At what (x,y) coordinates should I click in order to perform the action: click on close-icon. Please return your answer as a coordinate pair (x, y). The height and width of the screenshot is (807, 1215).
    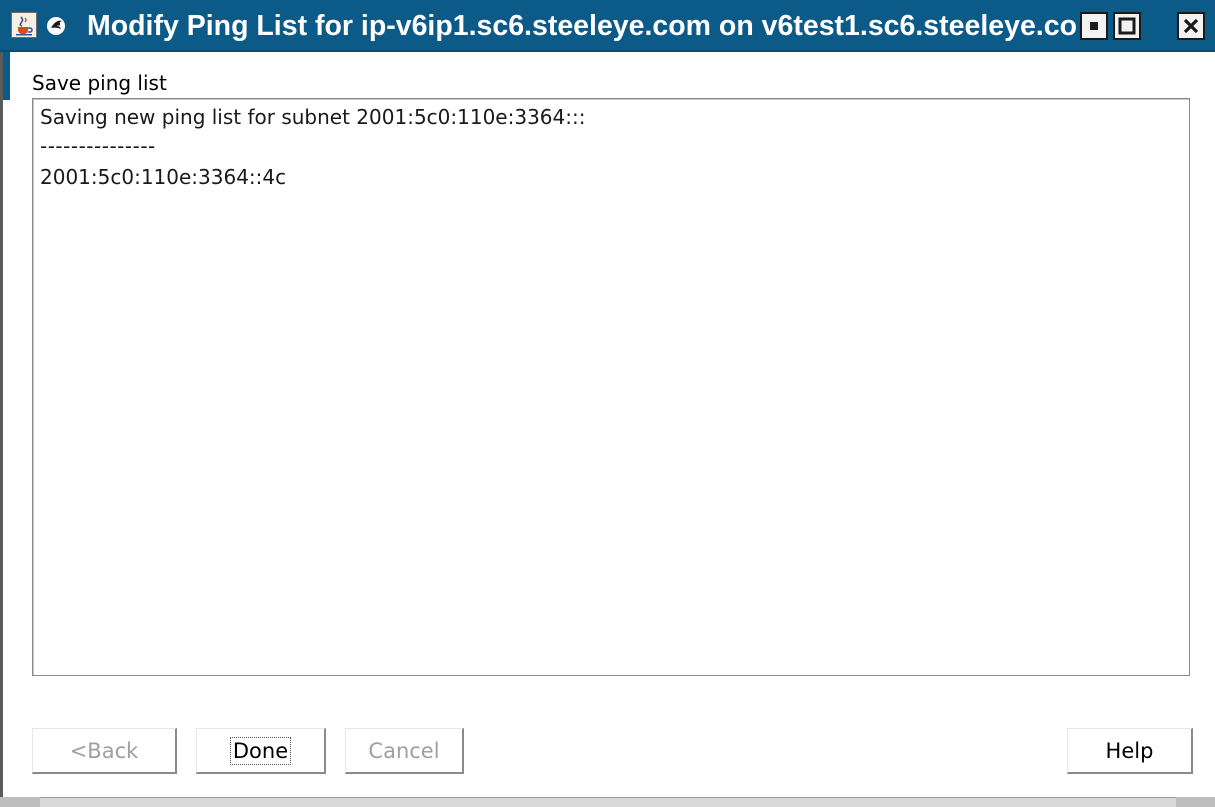
    Looking at the image, I should click on (1191, 26).